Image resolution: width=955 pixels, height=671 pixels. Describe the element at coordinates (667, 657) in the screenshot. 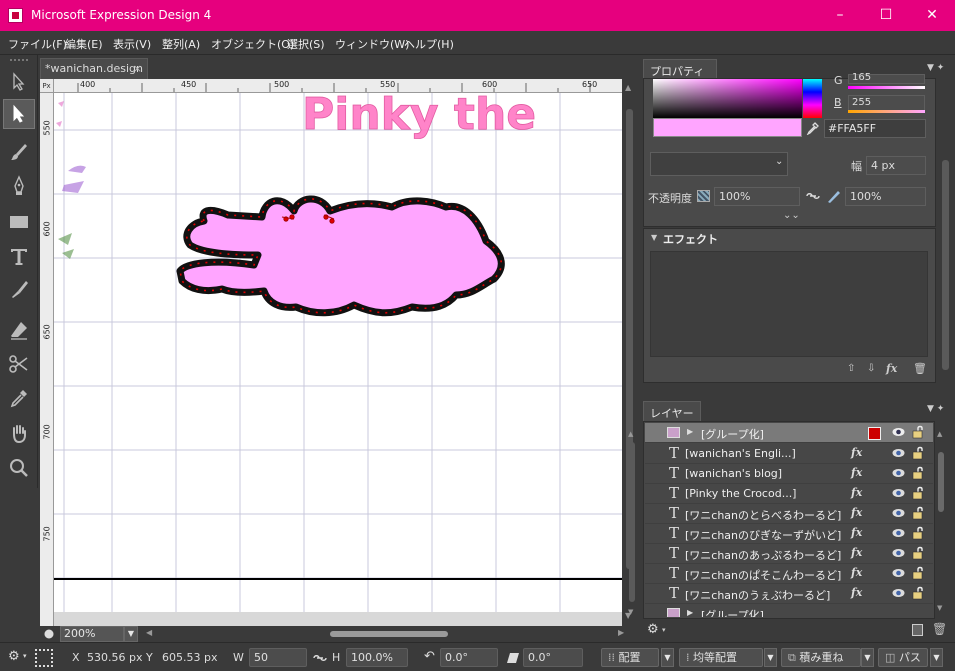

I see `arrange-dropdown-chevron-icon: ▼` at that location.